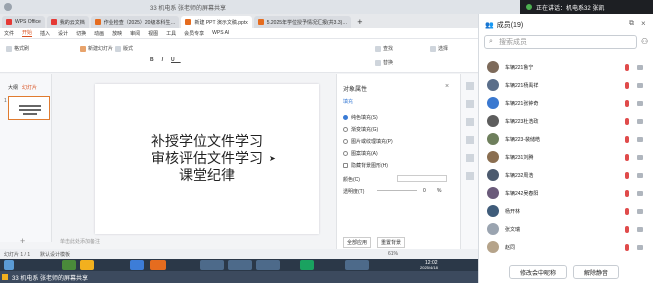 The width and height of the screenshot is (653, 283). I want to click on notes-area: 单击此处添加备注, so click(194, 241).